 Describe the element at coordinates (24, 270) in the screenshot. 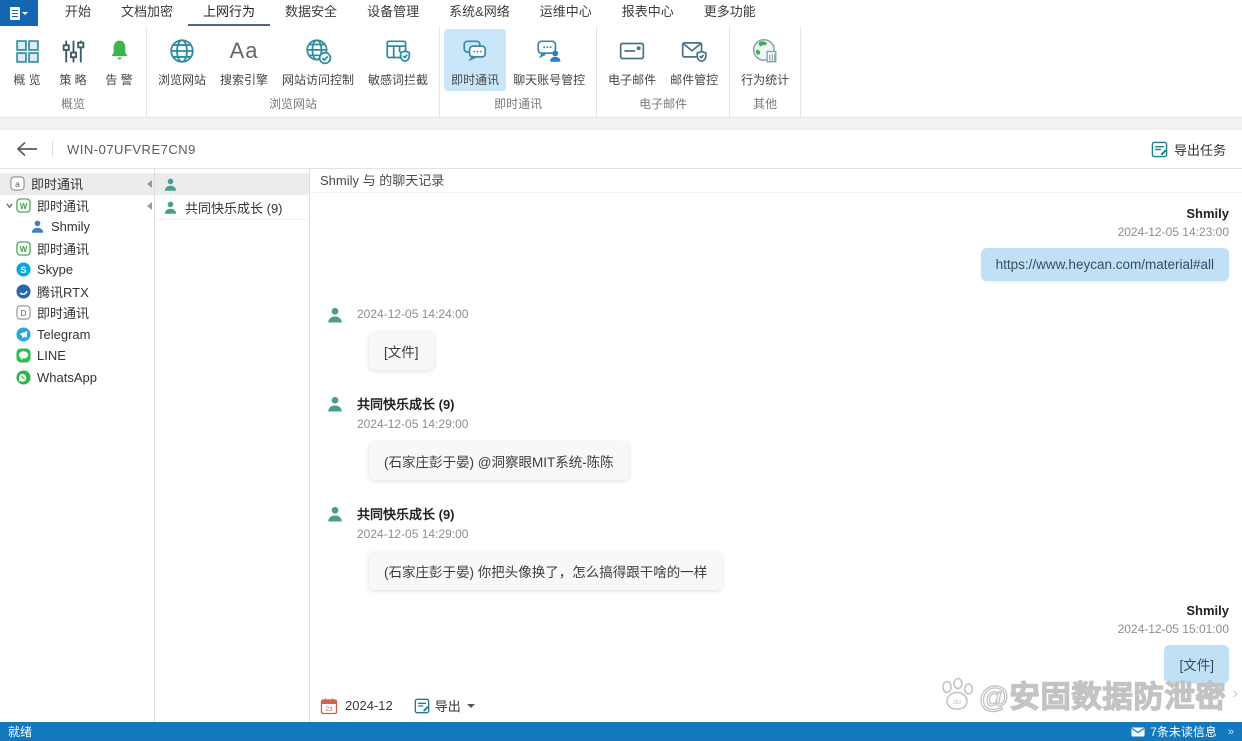

I see `svg-text: S` at that location.